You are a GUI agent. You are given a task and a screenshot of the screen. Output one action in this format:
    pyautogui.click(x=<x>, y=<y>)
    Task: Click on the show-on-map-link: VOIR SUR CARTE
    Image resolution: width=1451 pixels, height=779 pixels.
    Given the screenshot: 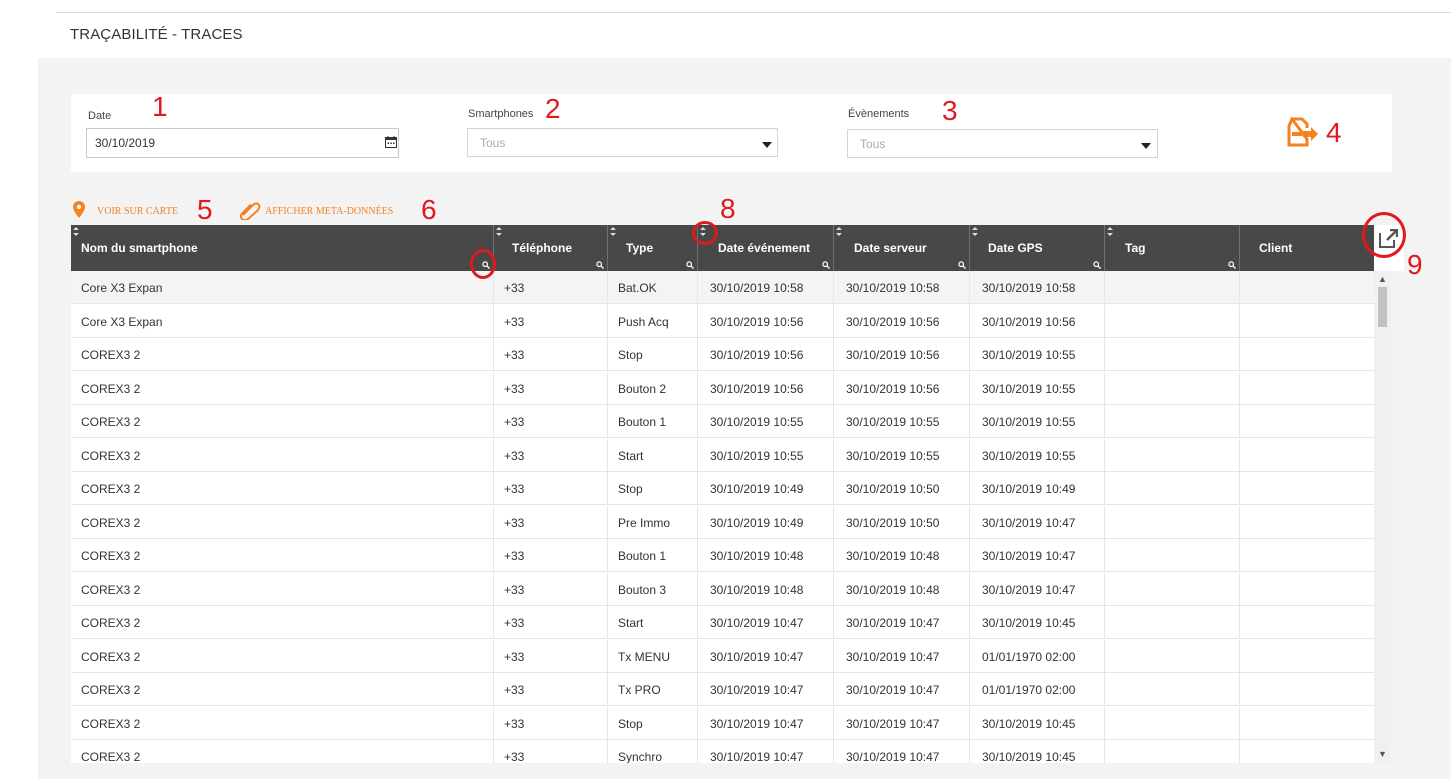 What is the action you would take?
    pyautogui.click(x=137, y=211)
    